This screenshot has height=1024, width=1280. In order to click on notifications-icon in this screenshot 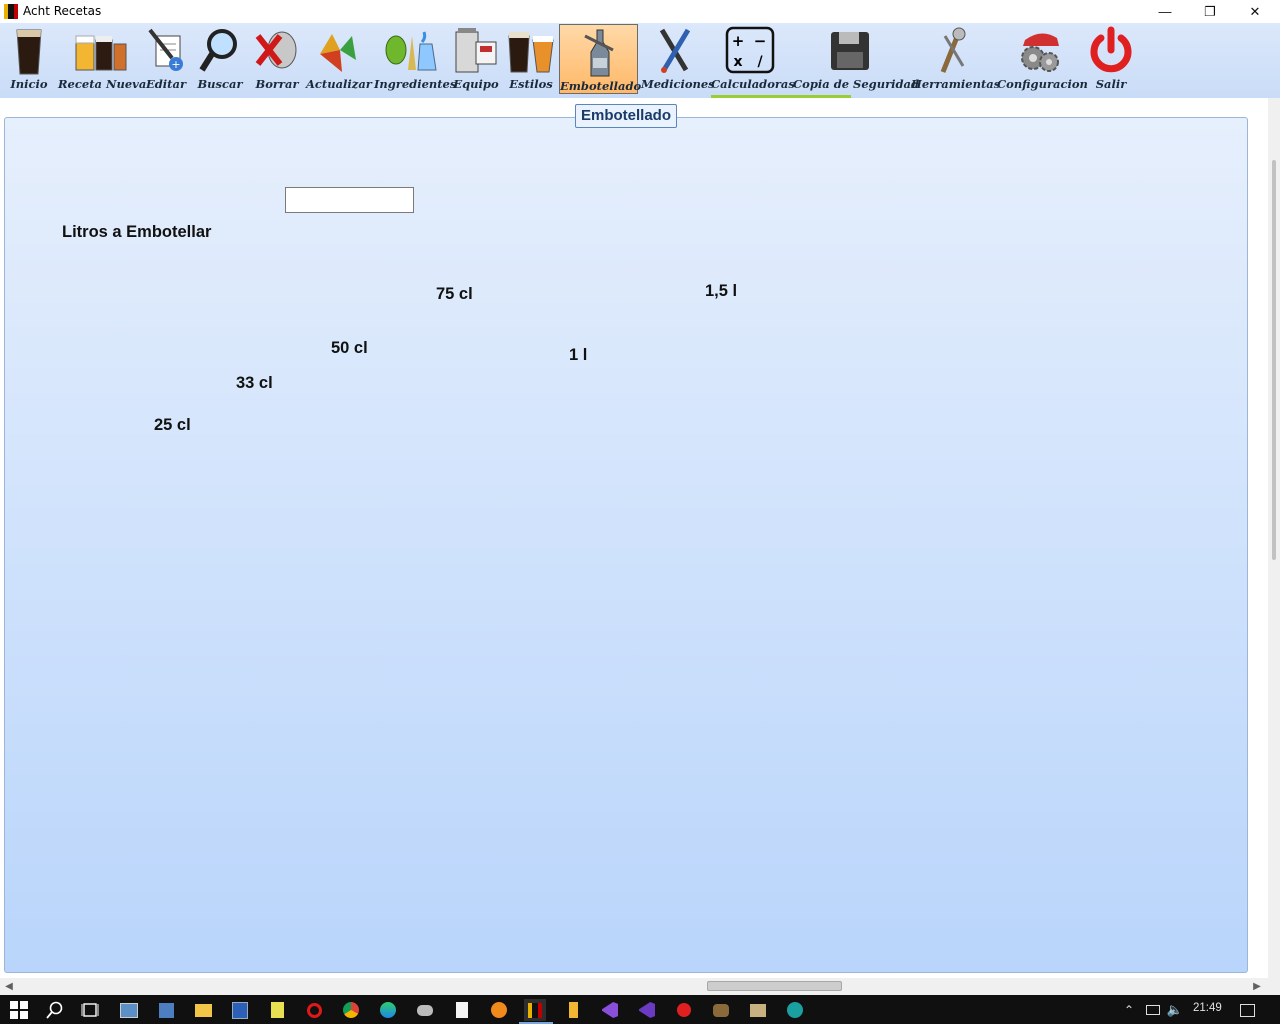, I will do `click(1247, 1010)`.